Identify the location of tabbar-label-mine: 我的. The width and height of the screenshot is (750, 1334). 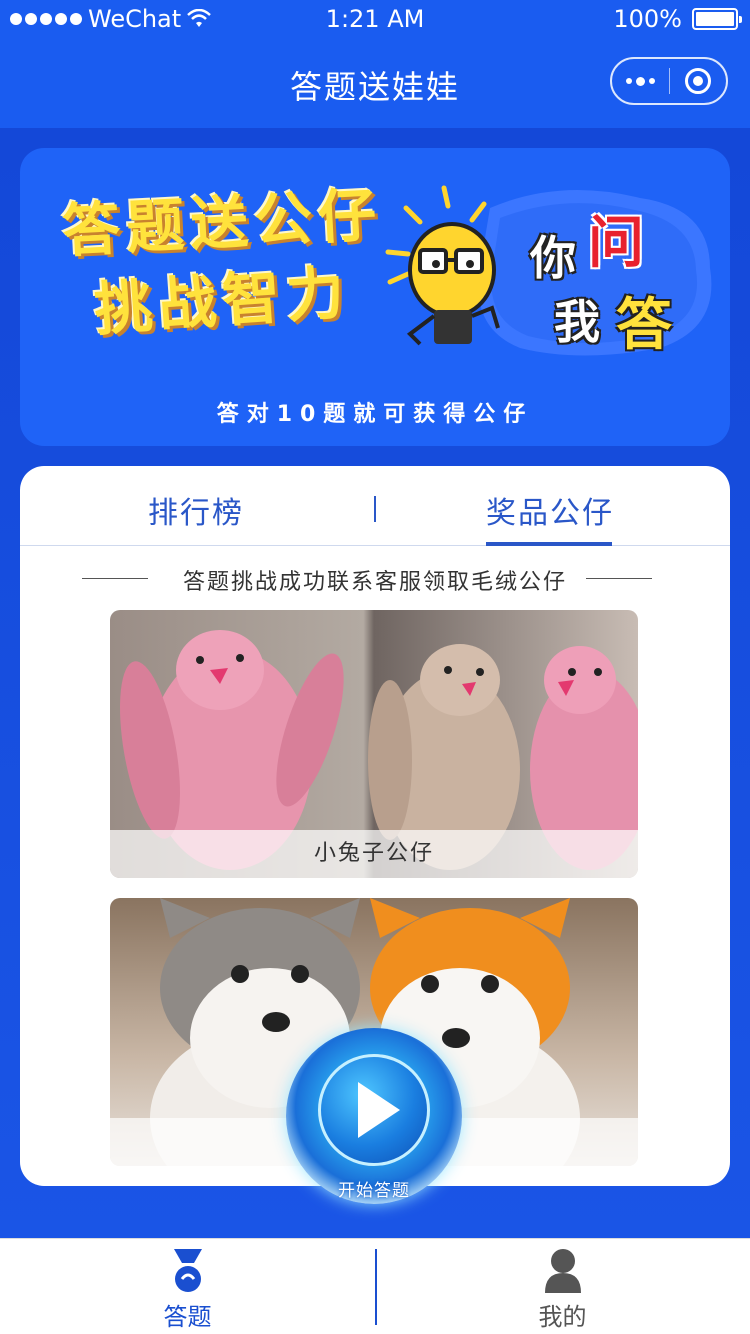
(562, 1317).